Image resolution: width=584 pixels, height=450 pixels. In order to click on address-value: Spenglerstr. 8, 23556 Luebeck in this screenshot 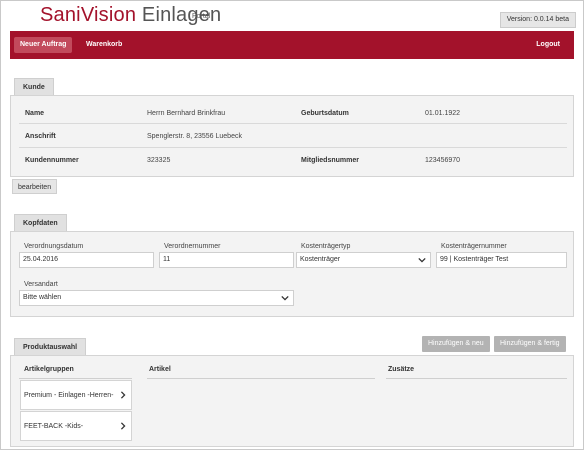, I will do `click(194, 136)`.